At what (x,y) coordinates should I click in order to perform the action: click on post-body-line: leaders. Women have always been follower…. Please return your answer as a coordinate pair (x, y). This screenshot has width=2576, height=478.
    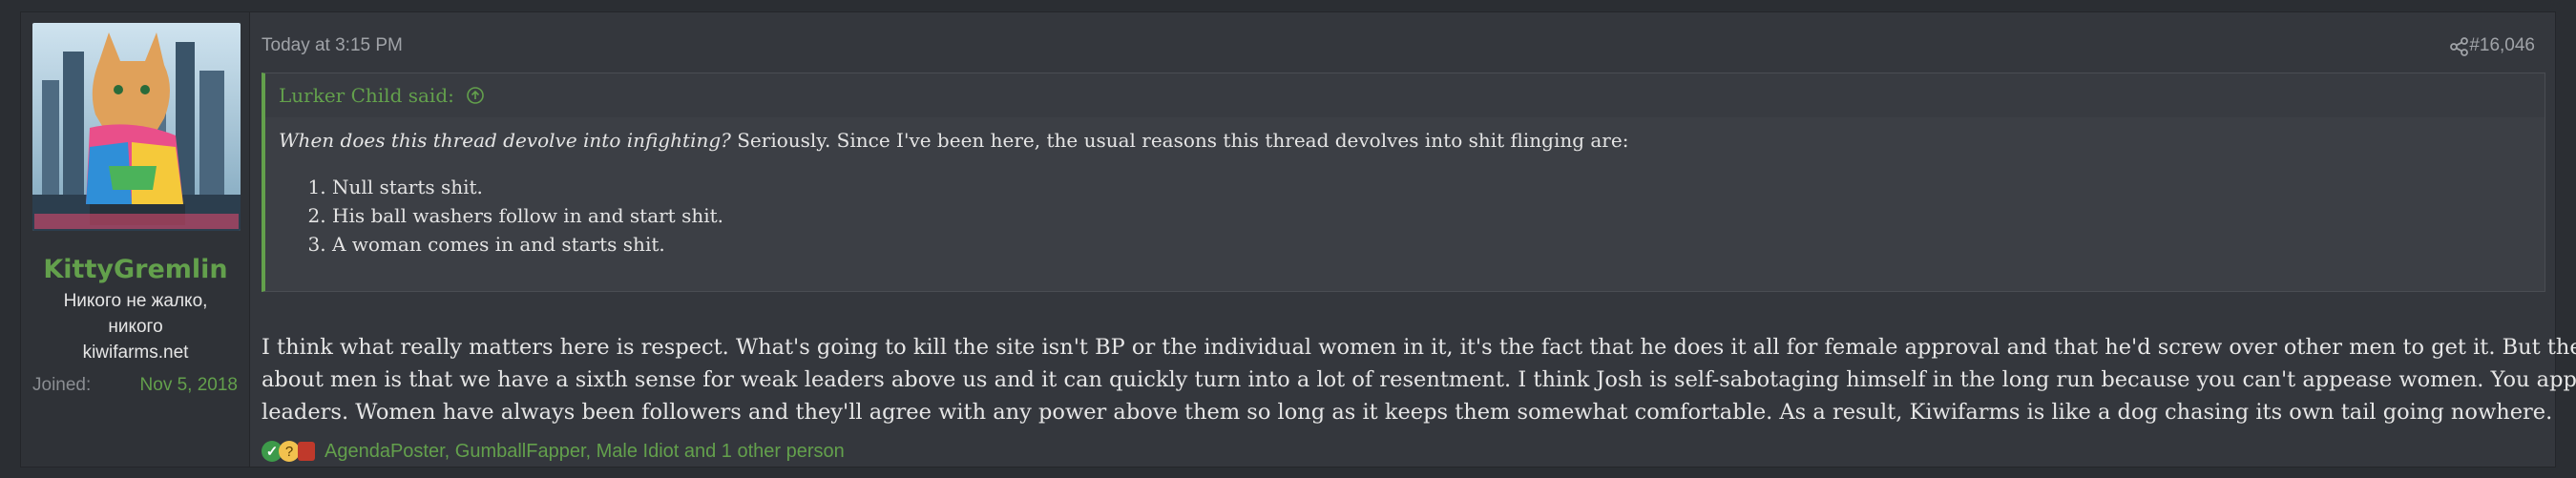
    Looking at the image, I should click on (1407, 412).